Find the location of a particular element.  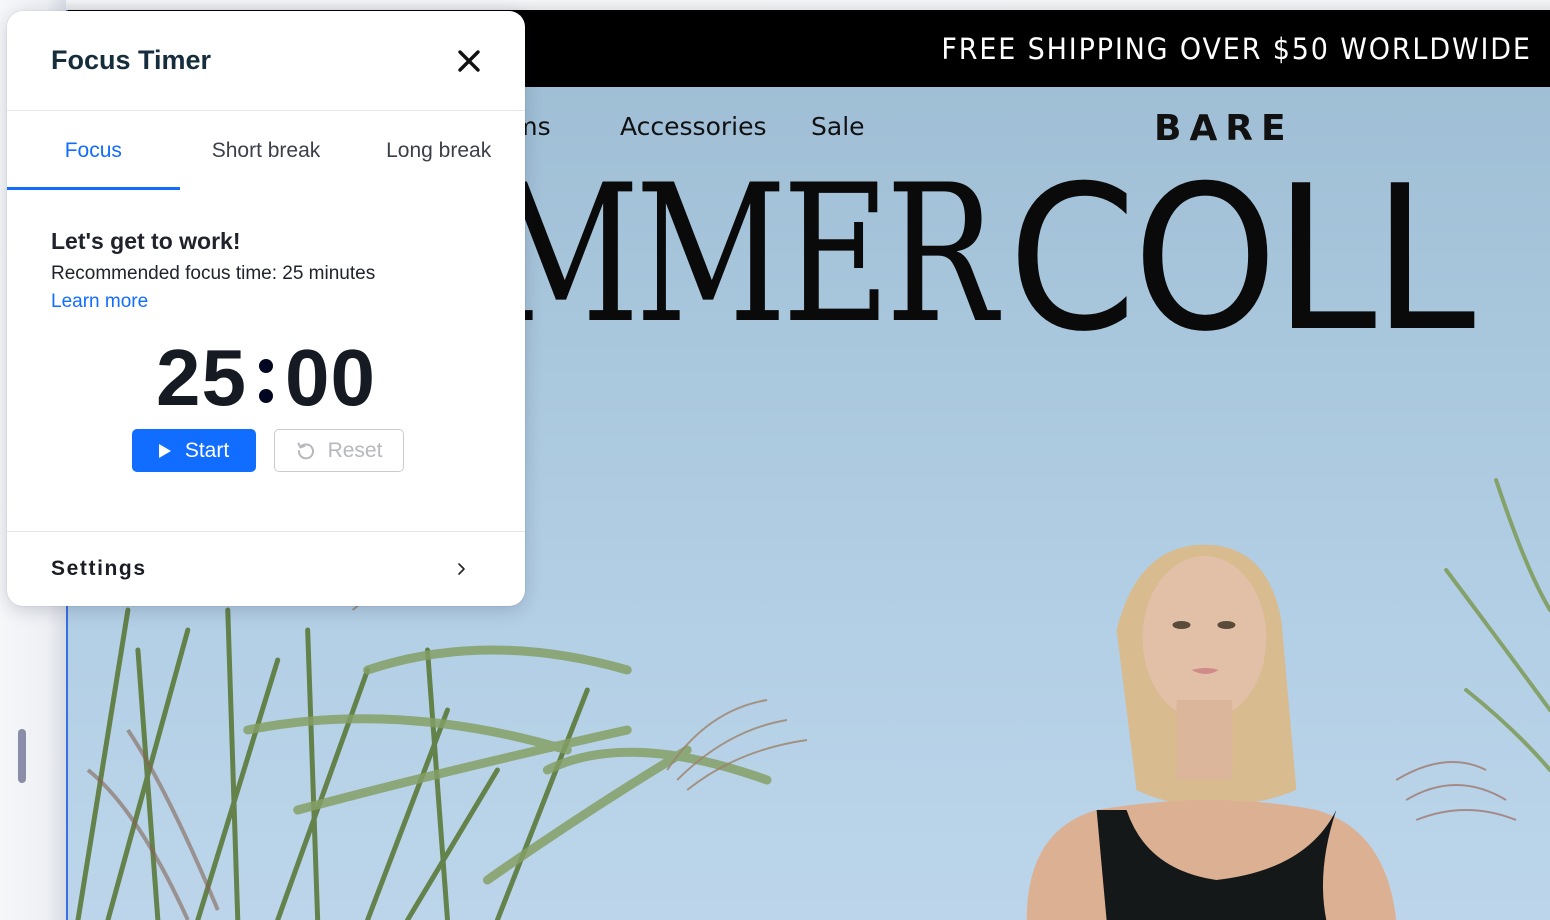

focus-heading: Let's get to work! is located at coordinates (146, 241).